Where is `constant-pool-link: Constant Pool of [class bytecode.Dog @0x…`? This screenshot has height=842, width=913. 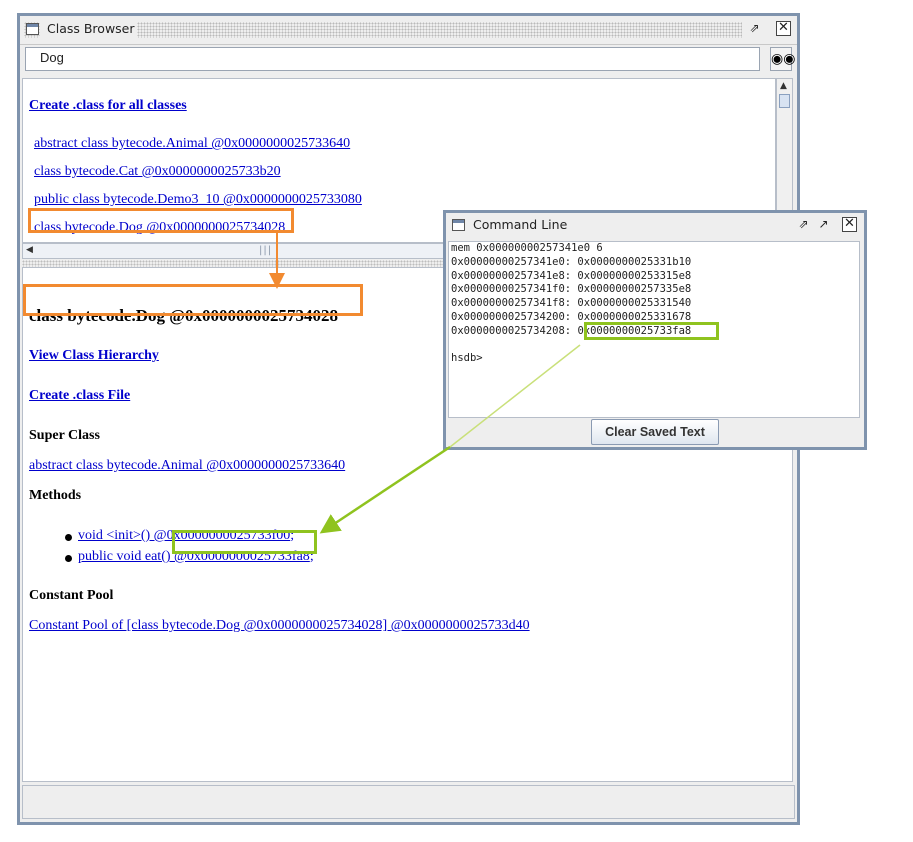
constant-pool-link: Constant Pool of [class bytecode.Dog @0x… is located at coordinates (279, 626).